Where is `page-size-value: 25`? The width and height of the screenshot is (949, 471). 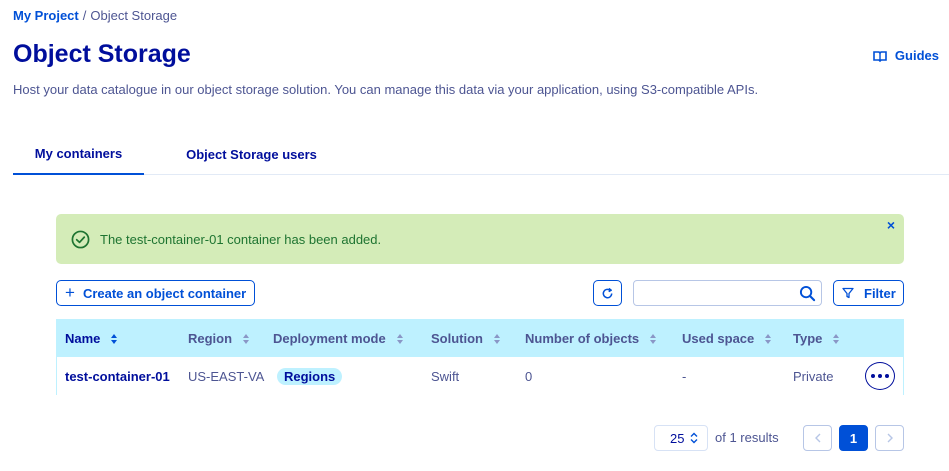
page-size-value: 25 is located at coordinates (677, 438).